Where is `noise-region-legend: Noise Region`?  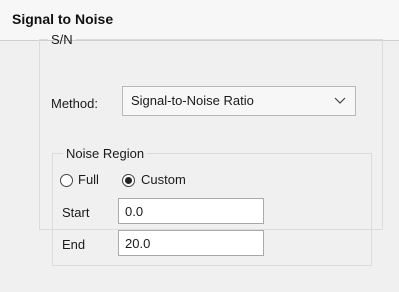
noise-region-legend: Noise Region is located at coordinates (105, 153).